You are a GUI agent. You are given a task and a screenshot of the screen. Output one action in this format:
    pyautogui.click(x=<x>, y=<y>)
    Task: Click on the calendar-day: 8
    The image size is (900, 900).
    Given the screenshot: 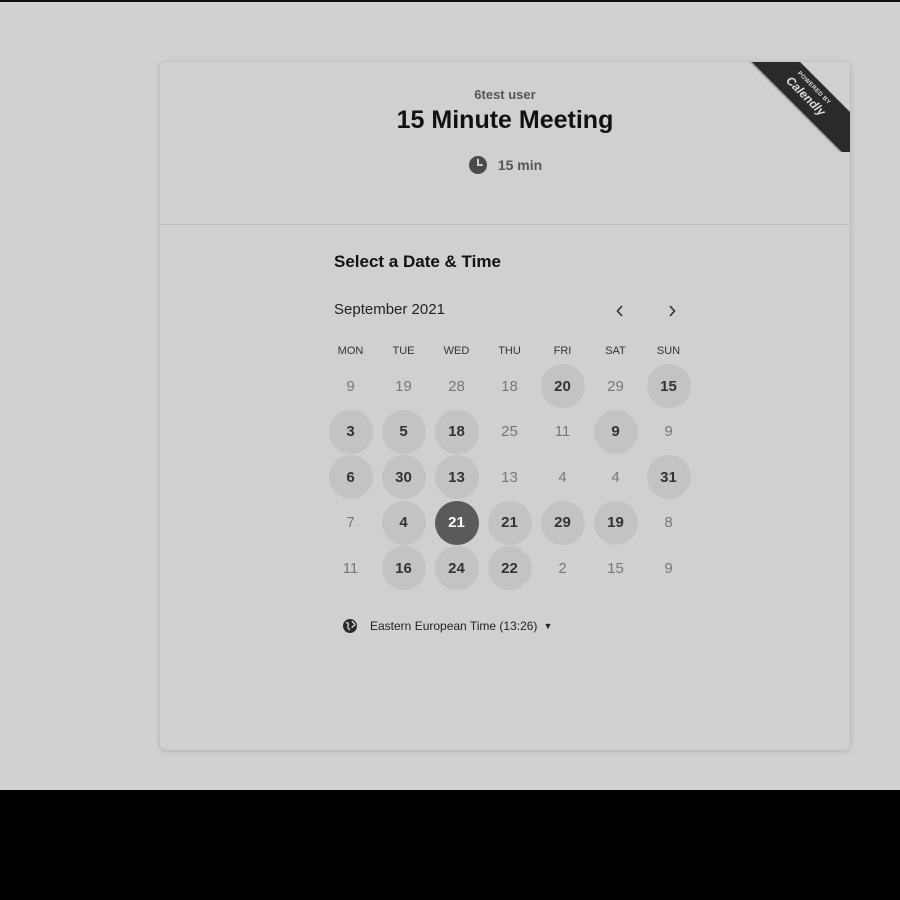 What is the action you would take?
    pyautogui.click(x=668, y=522)
    